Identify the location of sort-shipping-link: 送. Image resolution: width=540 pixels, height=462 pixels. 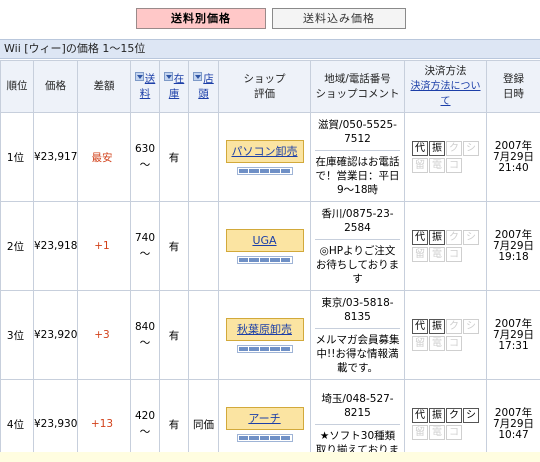
(150, 79).